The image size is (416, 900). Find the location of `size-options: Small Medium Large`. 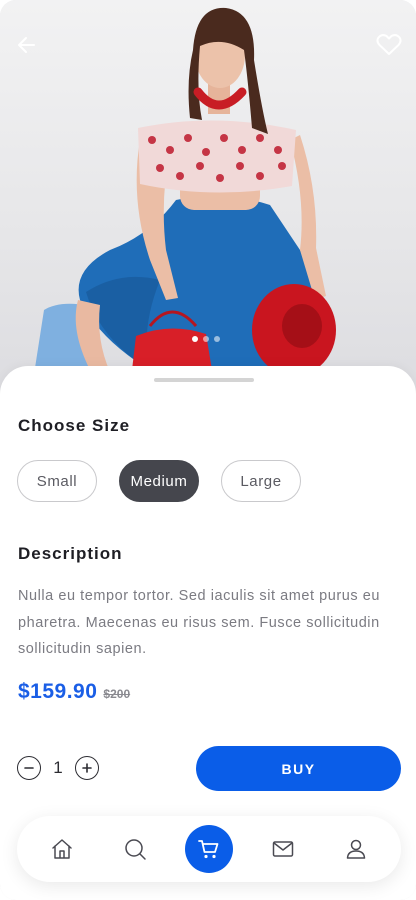

size-options: Small Medium Large is located at coordinates (159, 481).